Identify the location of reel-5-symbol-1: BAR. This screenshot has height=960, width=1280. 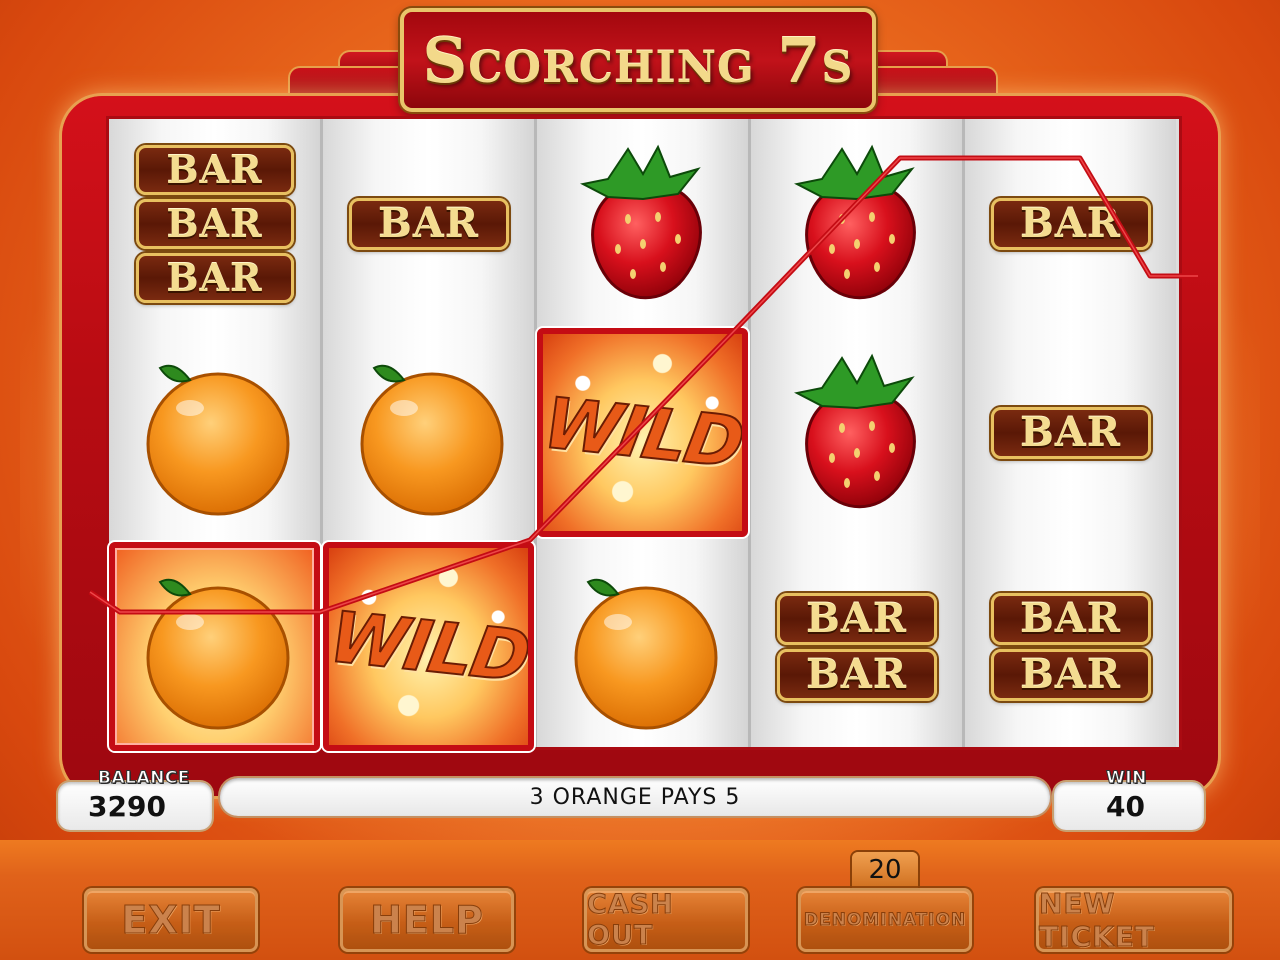
(1070, 223).